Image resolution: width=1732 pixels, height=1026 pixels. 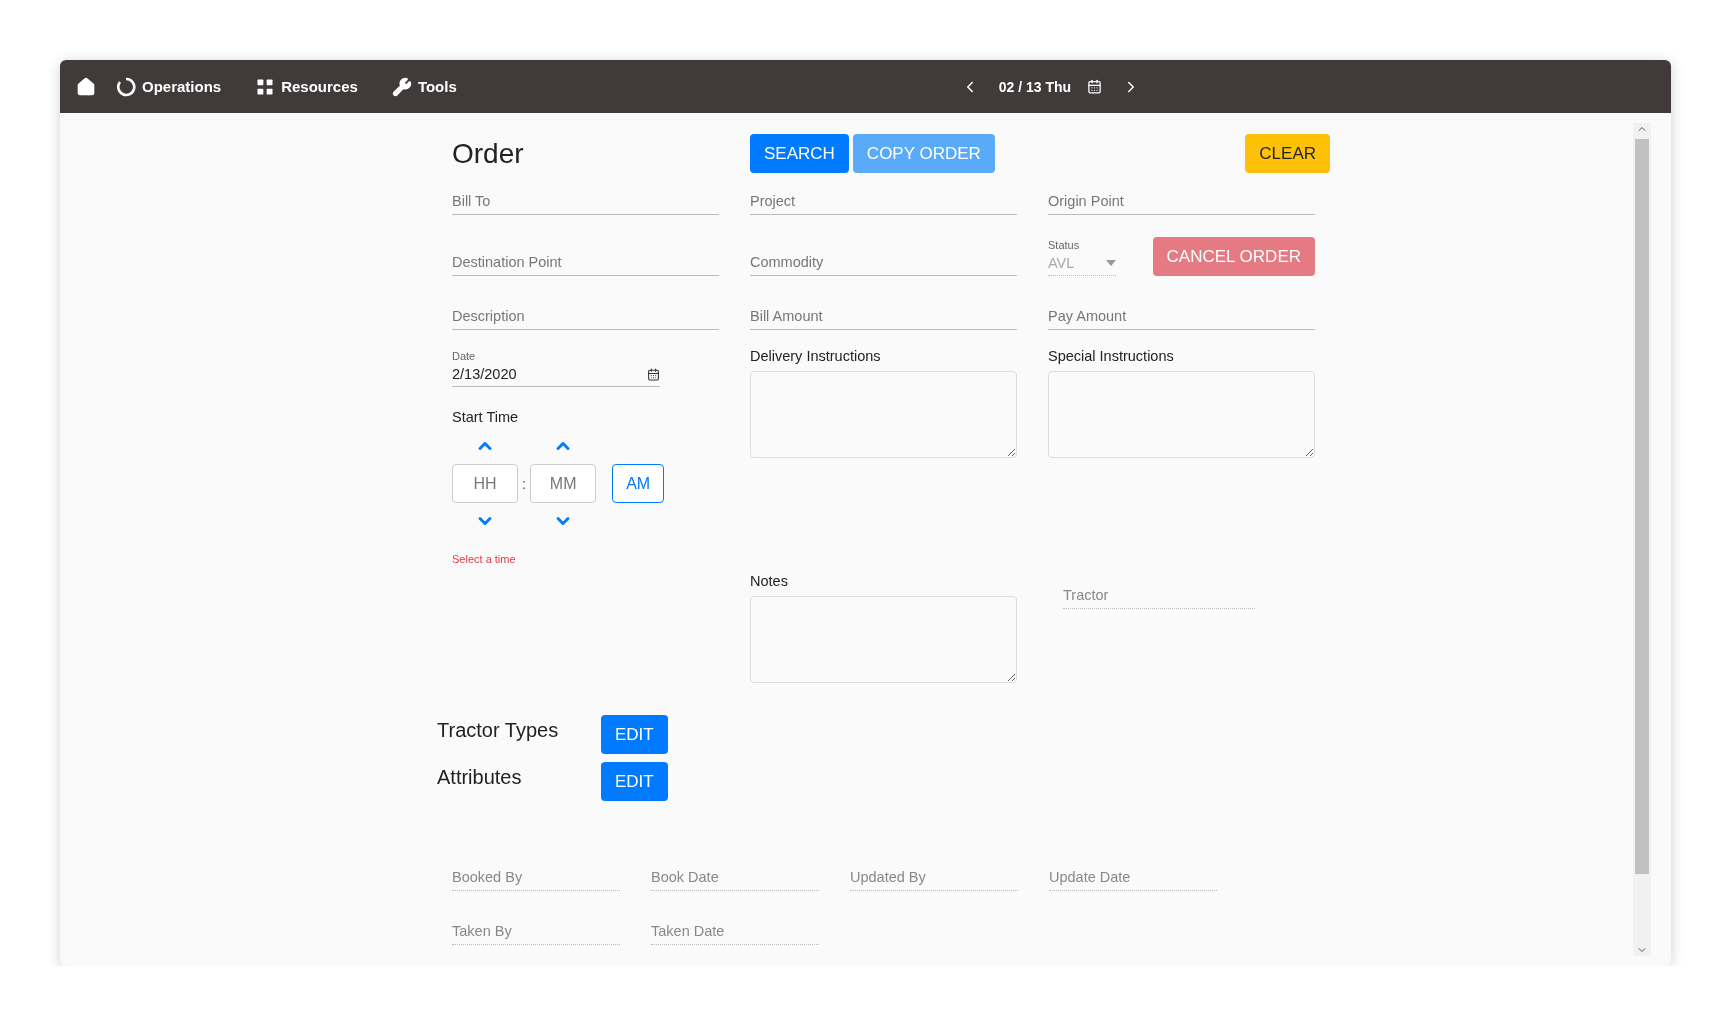 I want to click on toolbar-button: SEARCH, so click(x=799, y=153).